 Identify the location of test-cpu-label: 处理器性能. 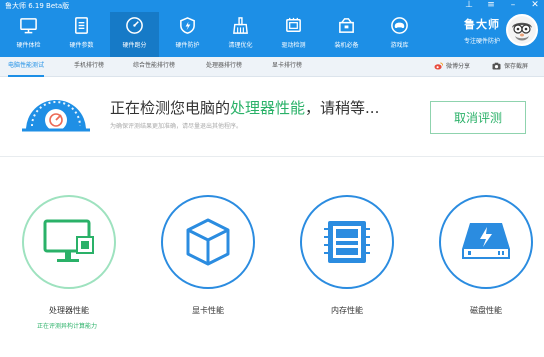
(69, 310).